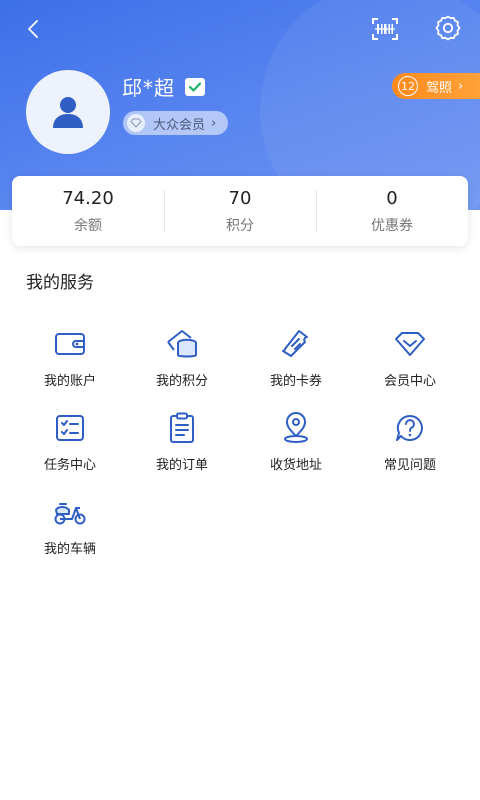 Image resolution: width=480 pixels, height=800 pixels. What do you see at coordinates (69, 465) in the screenshot?
I see `service-label: 任务中心` at bounding box center [69, 465].